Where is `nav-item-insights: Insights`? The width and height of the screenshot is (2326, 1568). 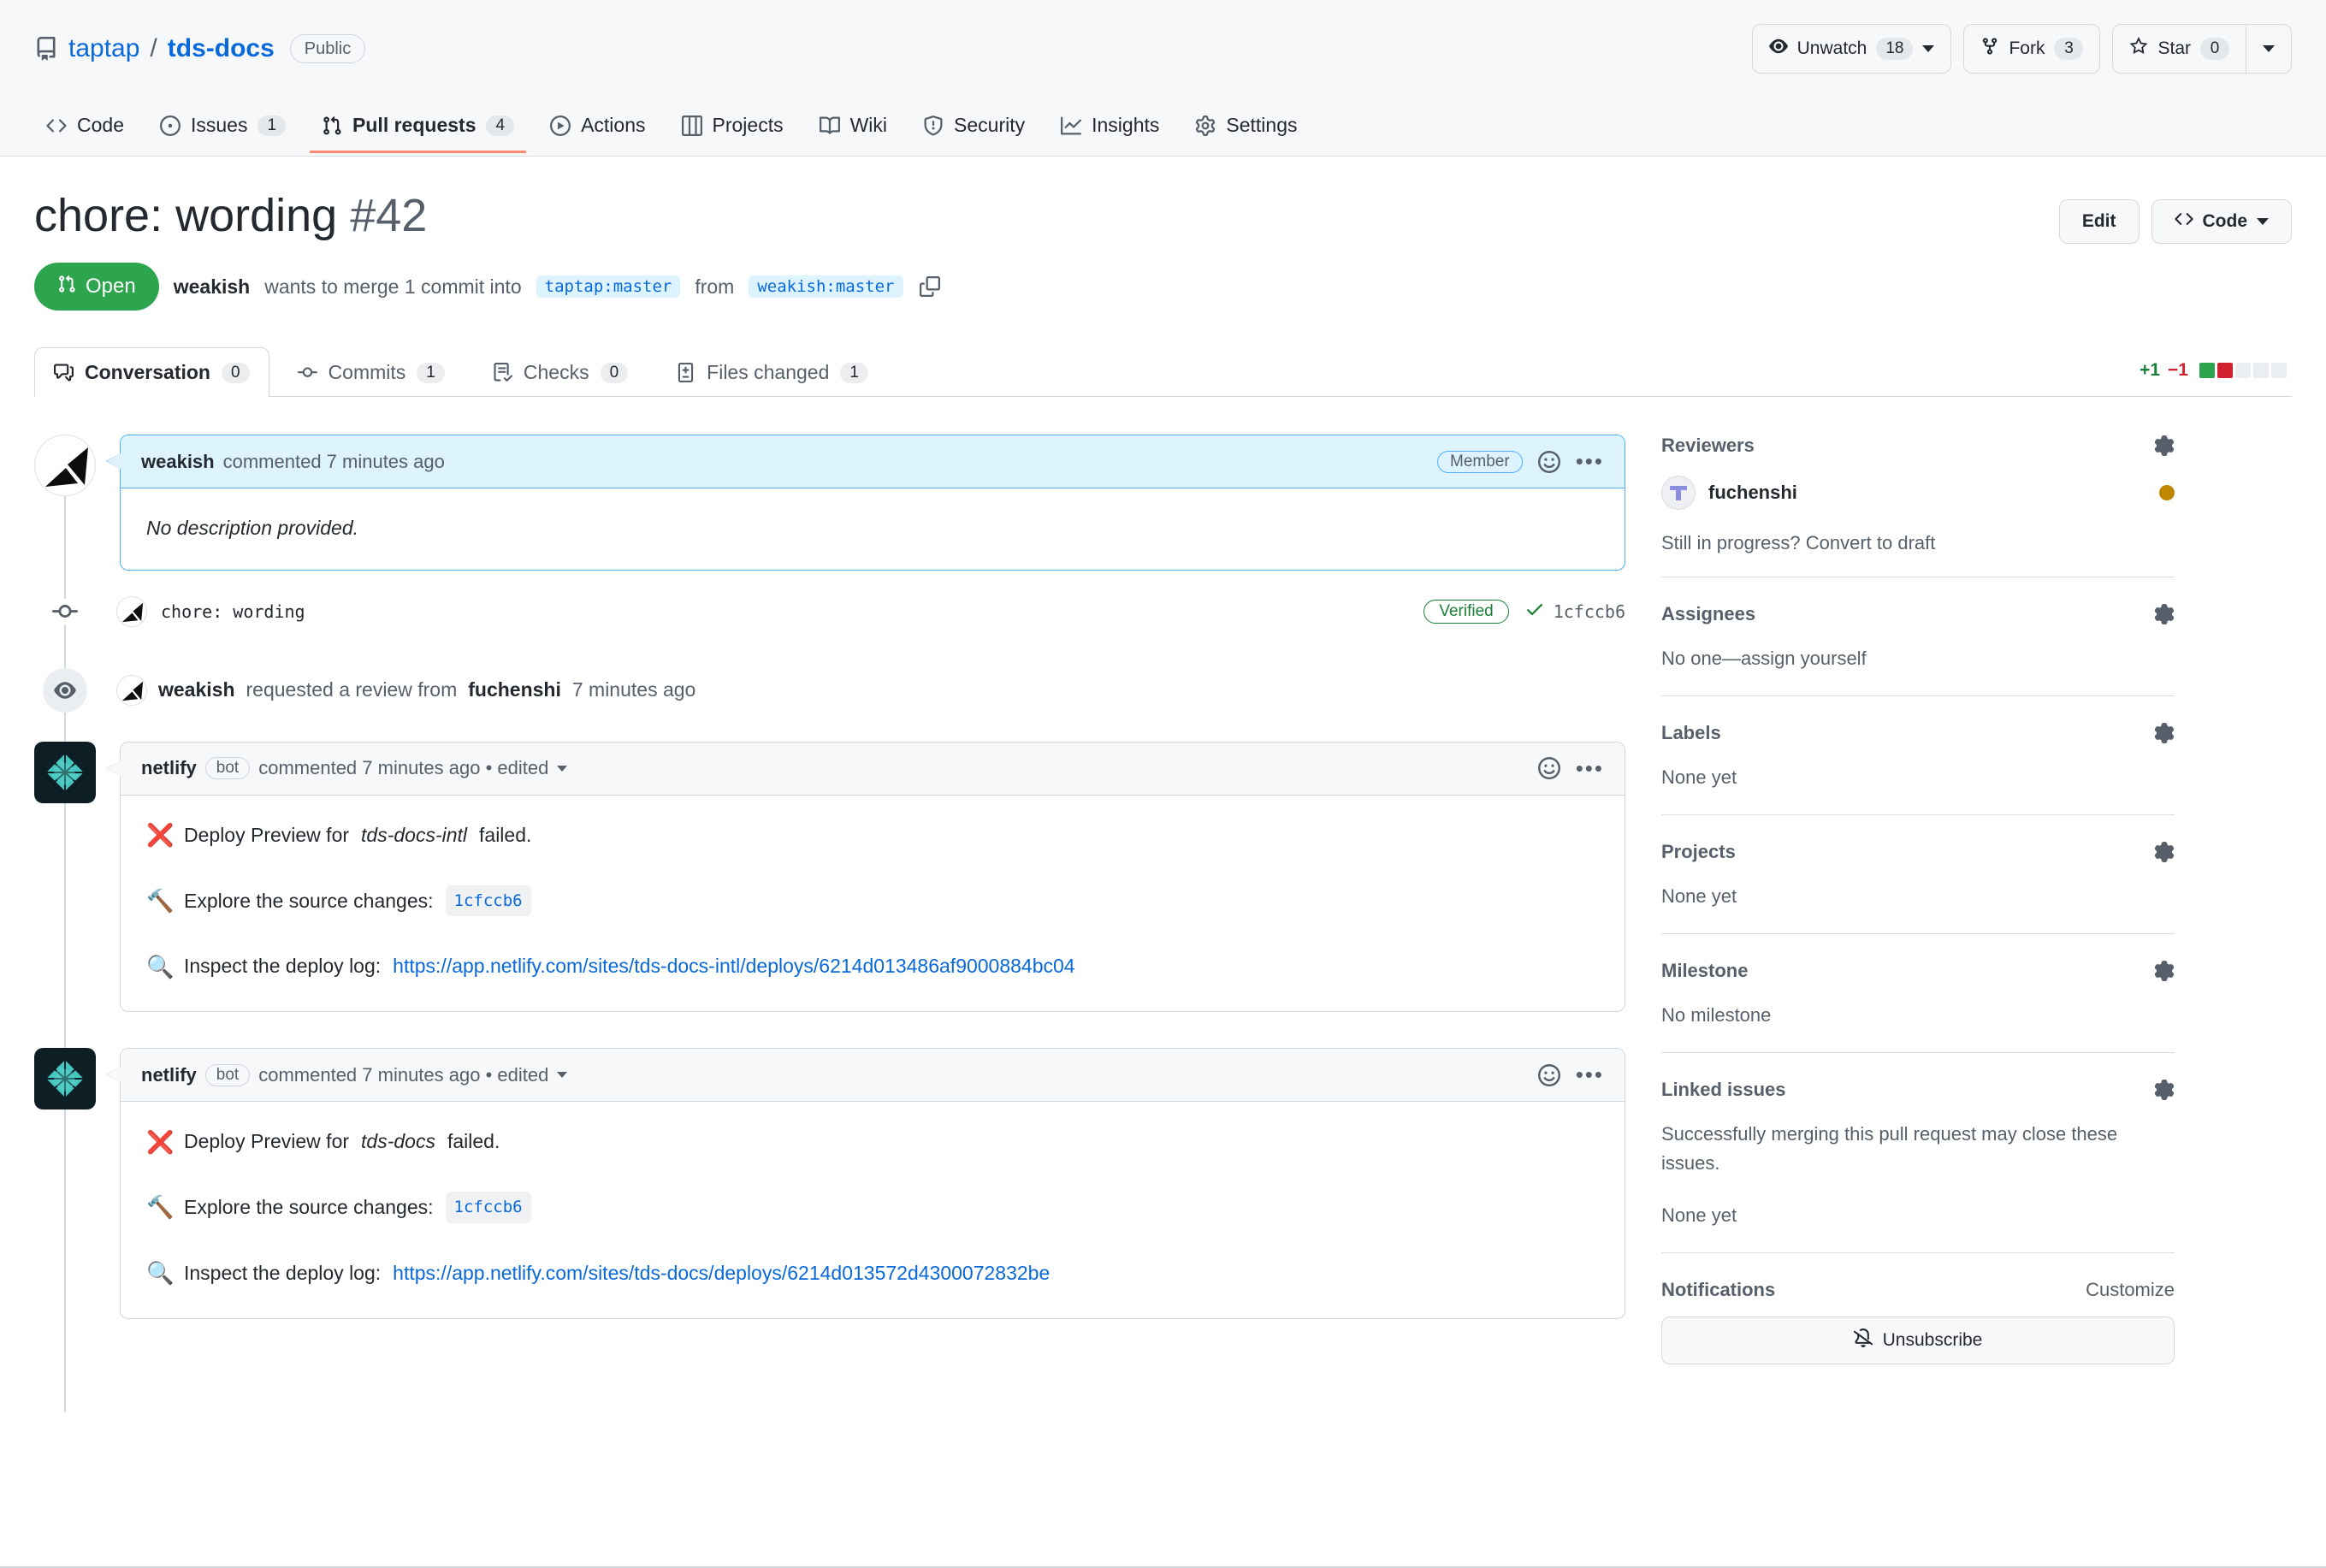
nav-item-insights: Insights is located at coordinates (1110, 133).